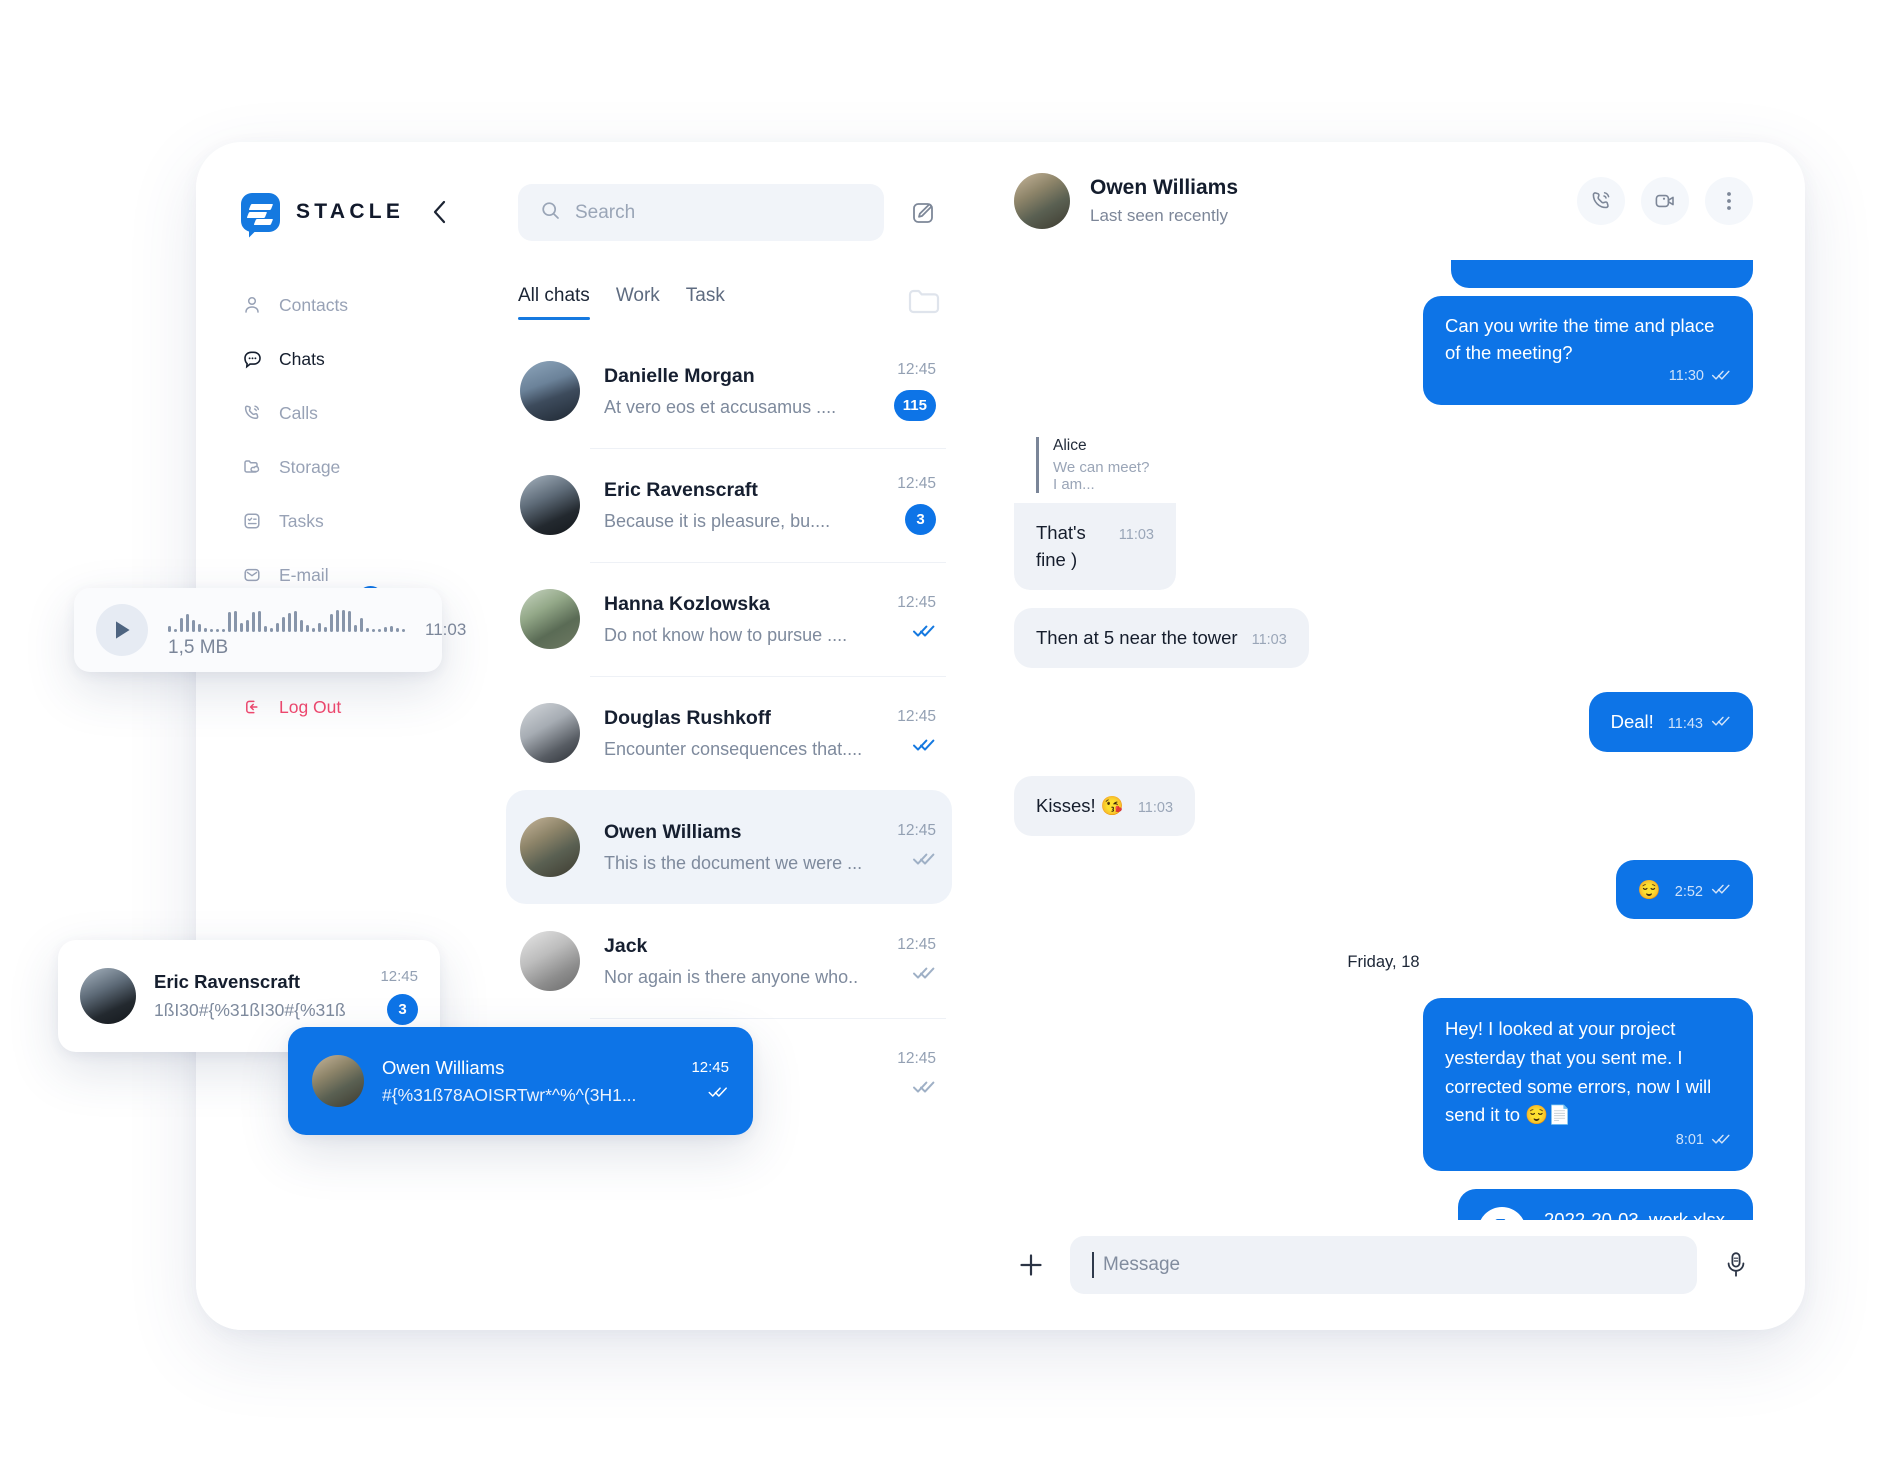 The height and width of the screenshot is (1480, 1904). I want to click on message-text: Deal!, so click(1632, 721).